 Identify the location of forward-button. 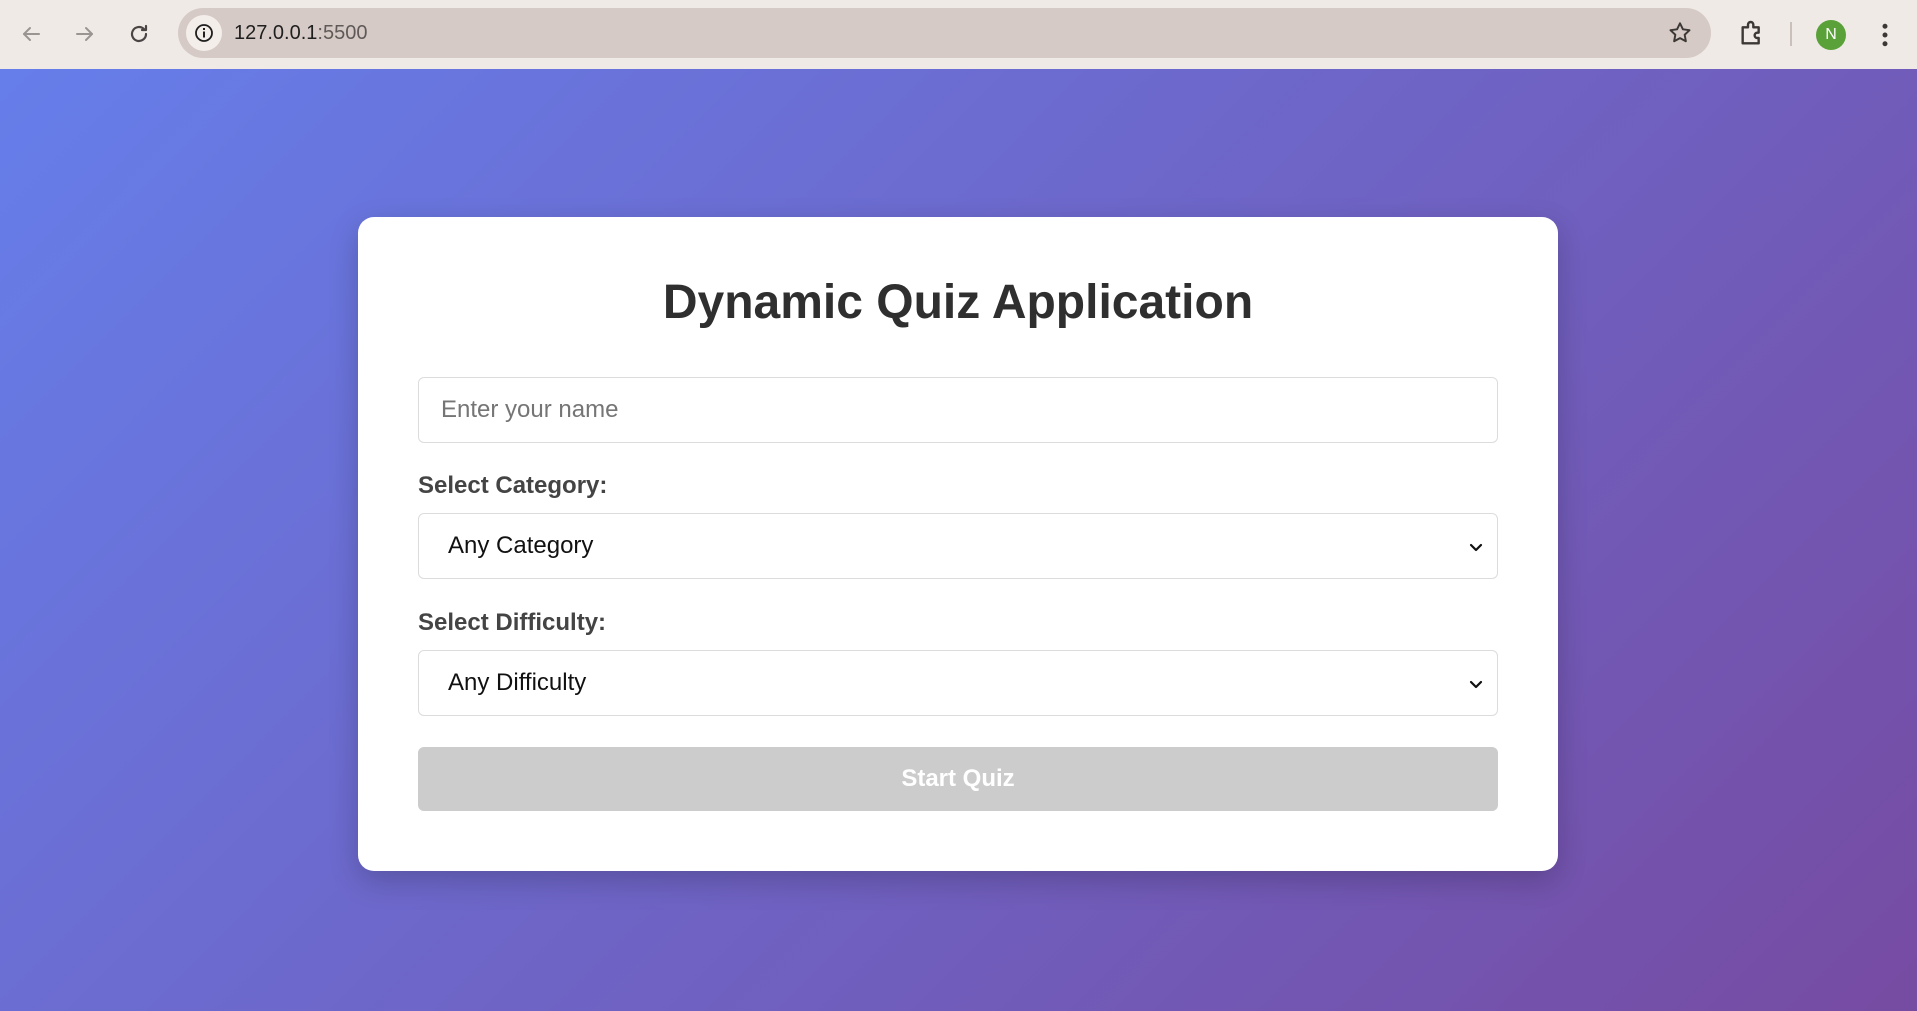
(85, 34).